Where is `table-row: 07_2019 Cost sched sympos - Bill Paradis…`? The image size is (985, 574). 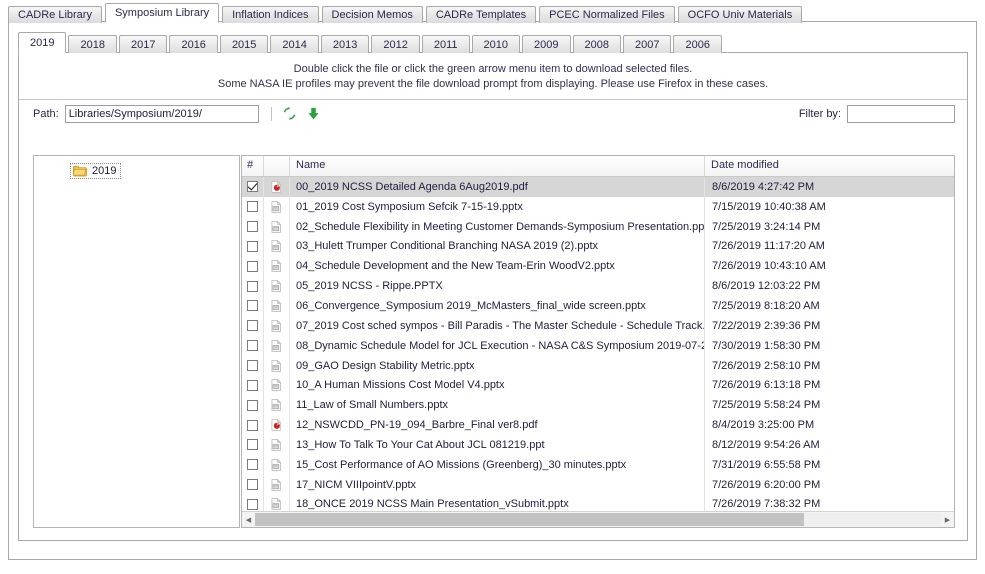
table-row: 07_2019 Cost sched sympos - Bill Paradis… is located at coordinates (598, 325).